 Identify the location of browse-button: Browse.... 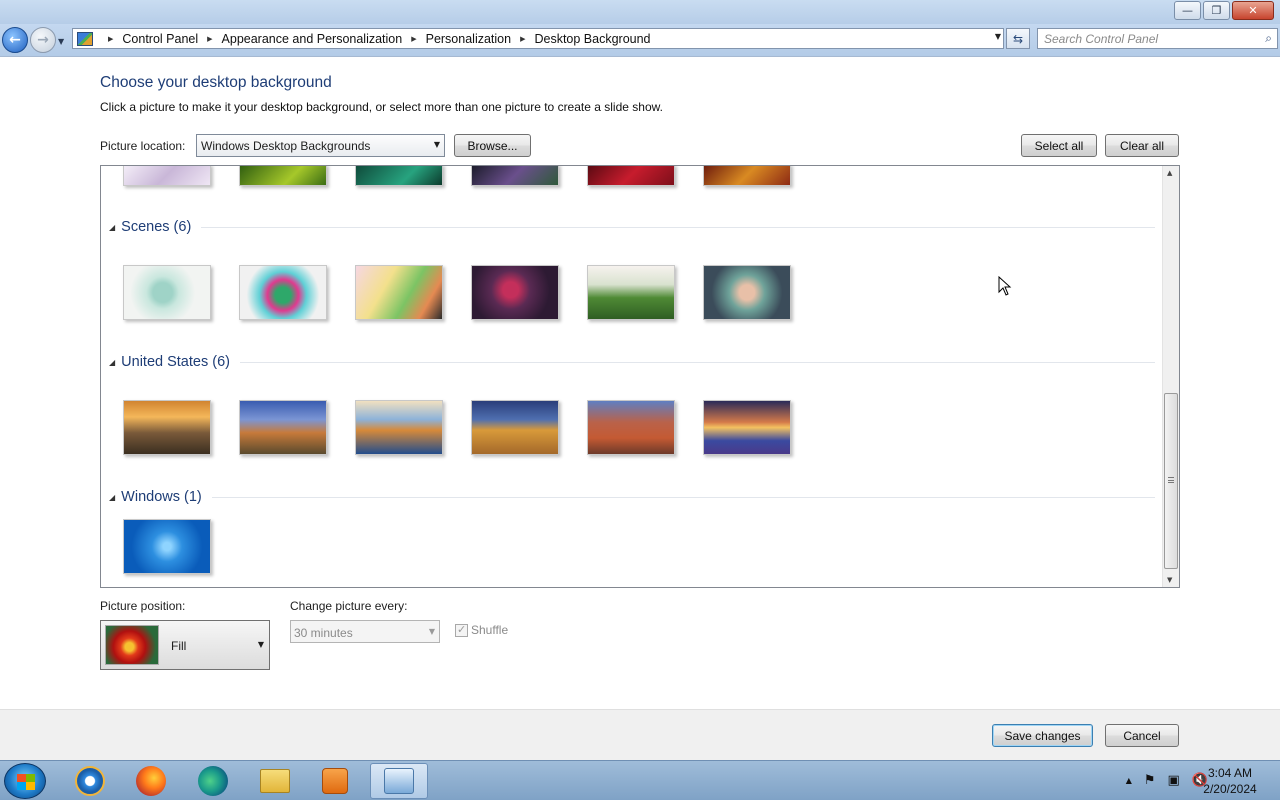
(492, 145).